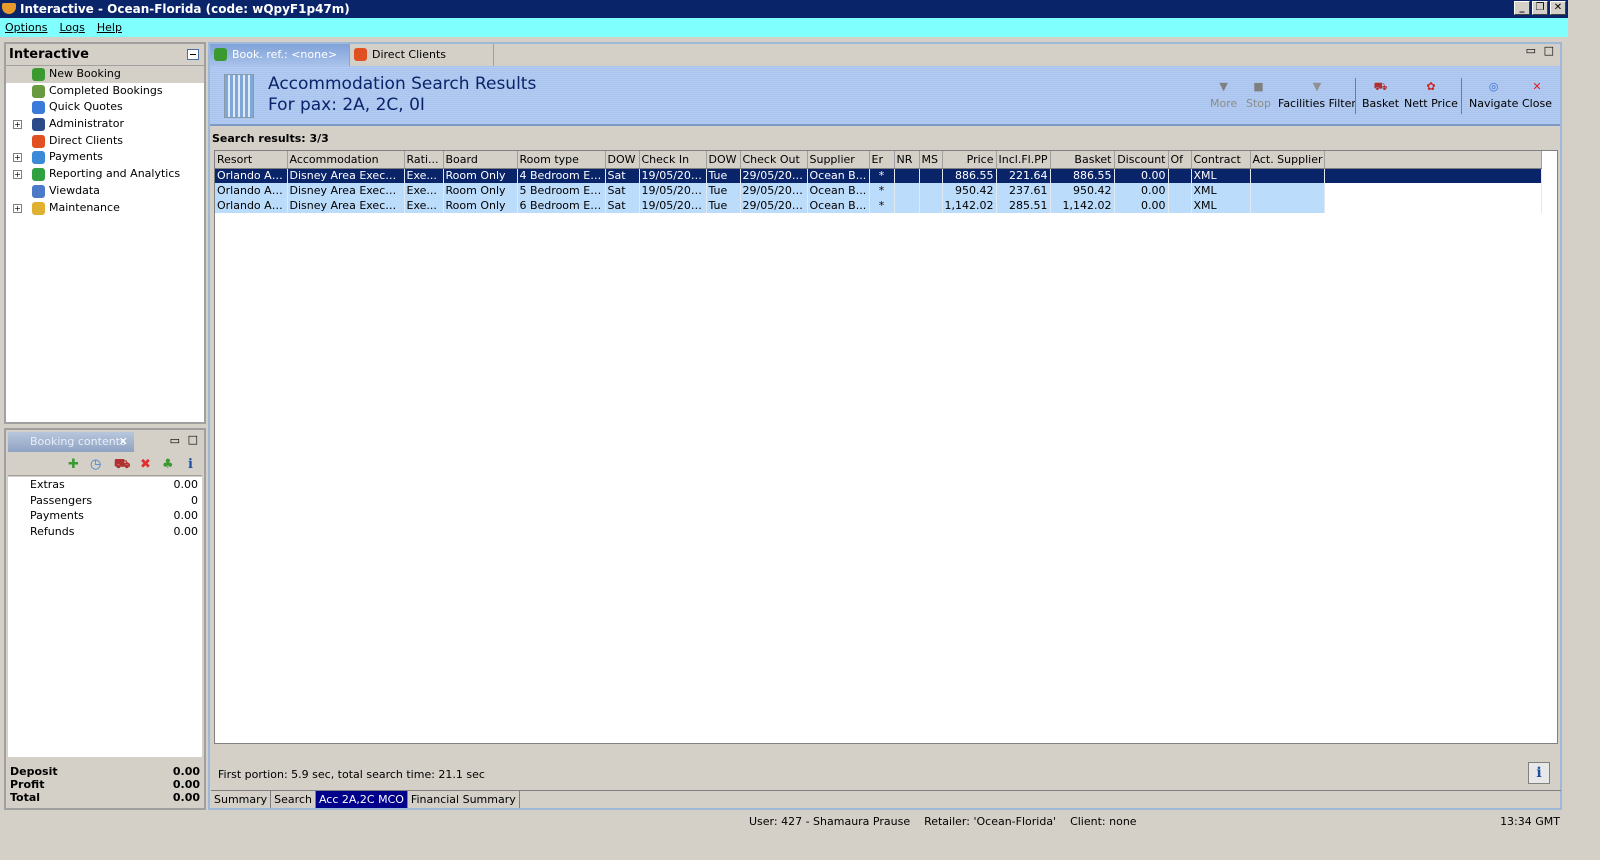  What do you see at coordinates (1531, 50) in the screenshot?
I see `minimize-main-button: ▭` at bounding box center [1531, 50].